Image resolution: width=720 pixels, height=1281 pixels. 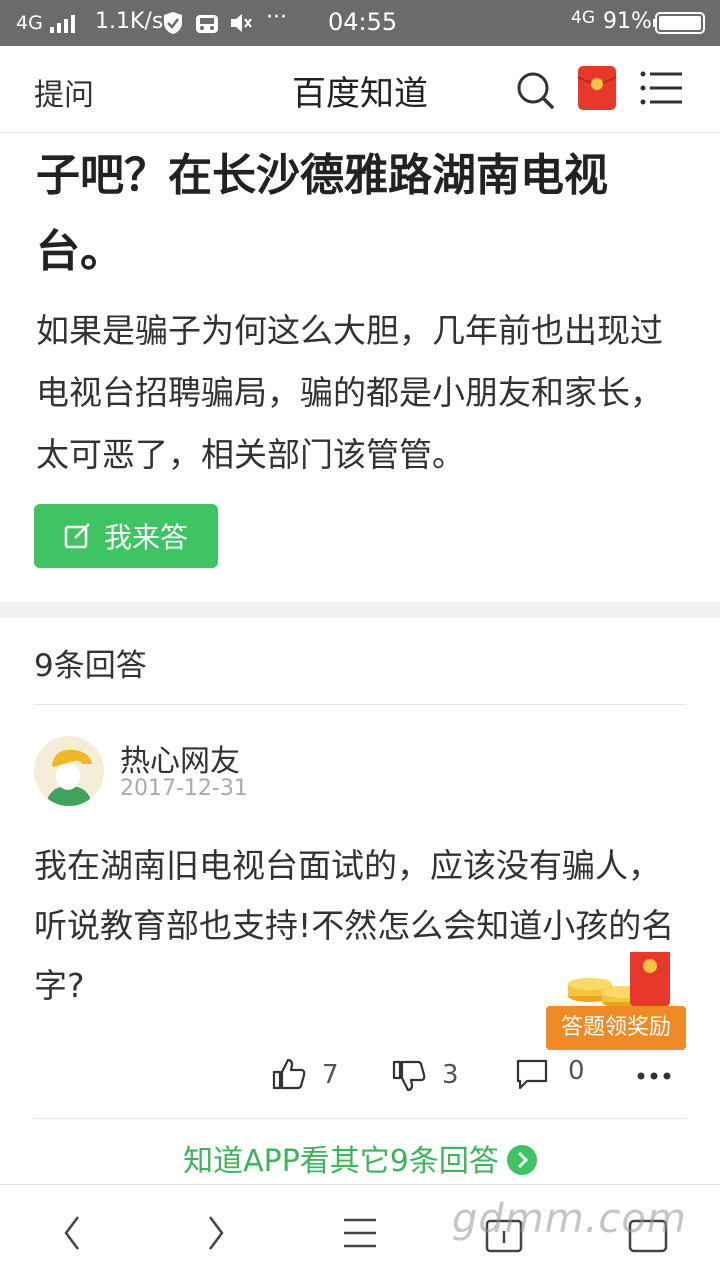 What do you see at coordinates (216, 1233) in the screenshot?
I see `forward-icon` at bounding box center [216, 1233].